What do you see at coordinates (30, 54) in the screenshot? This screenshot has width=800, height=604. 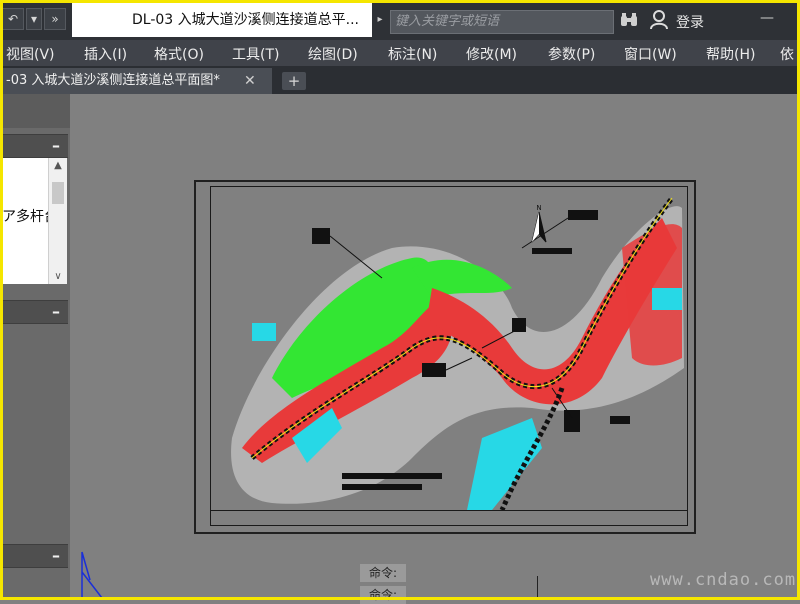 I see `menu-view: 视图(V)` at bounding box center [30, 54].